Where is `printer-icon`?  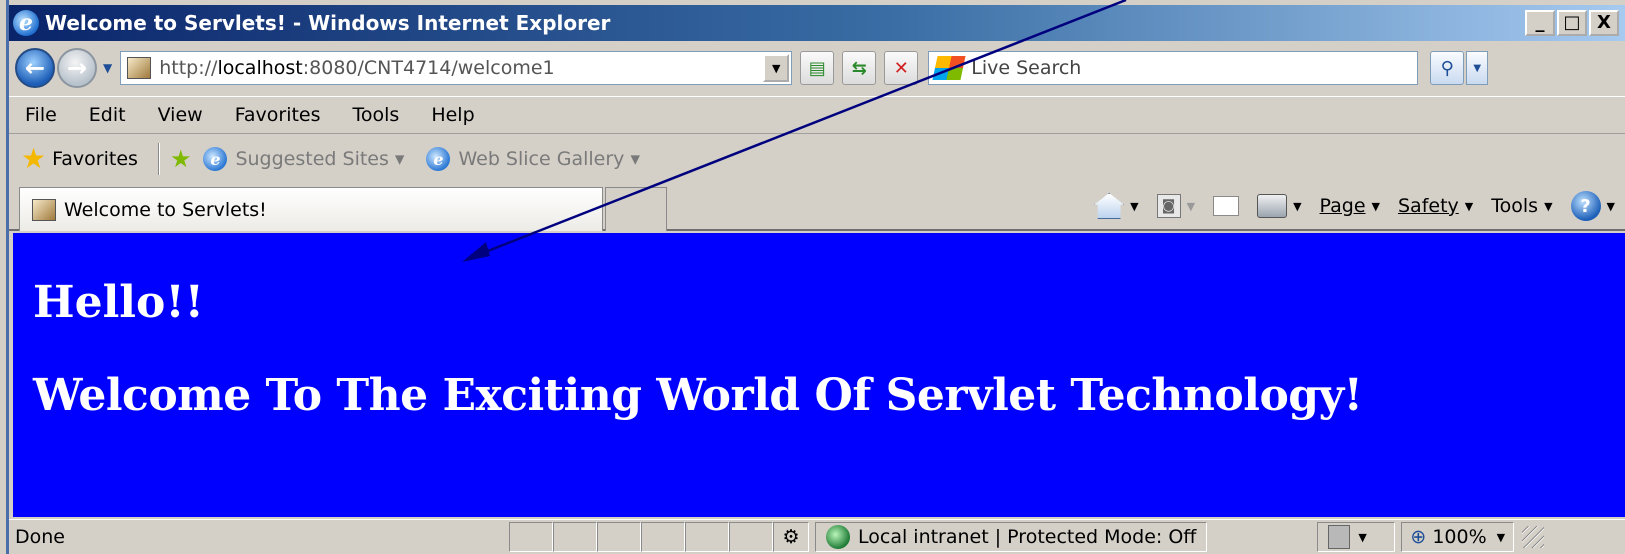 printer-icon is located at coordinates (1272, 206).